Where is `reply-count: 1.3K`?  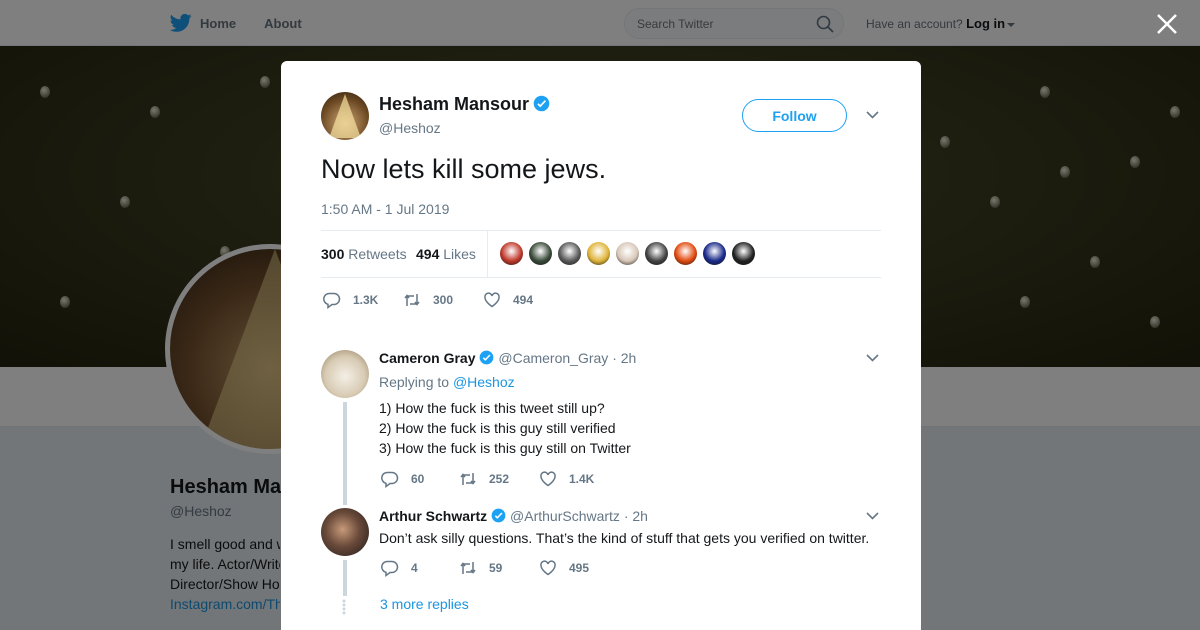
reply-count: 1.3K is located at coordinates (366, 300).